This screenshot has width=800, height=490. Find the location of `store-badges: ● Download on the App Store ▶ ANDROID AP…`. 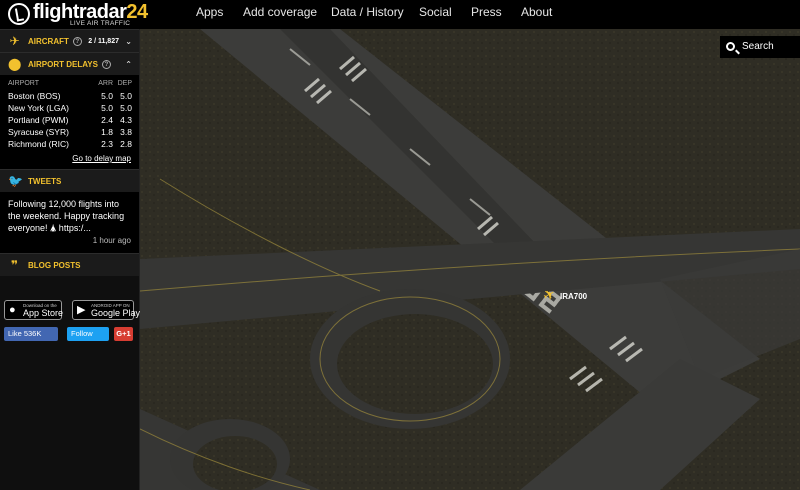

store-badges: ● Download on the App Store ▶ ANDROID AP… is located at coordinates (72, 311).